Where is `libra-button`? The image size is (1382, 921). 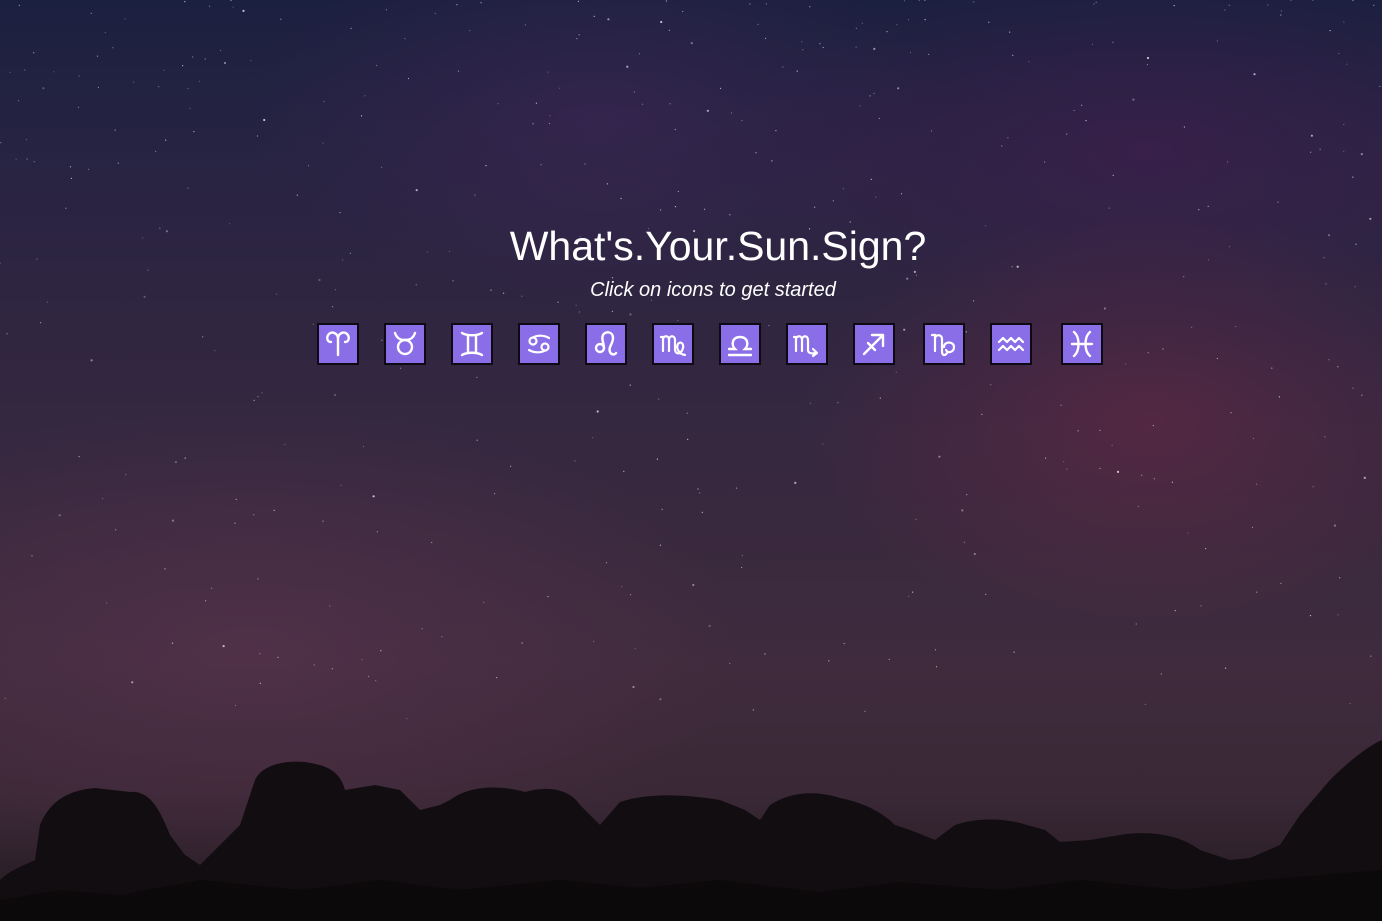
libra-button is located at coordinates (740, 344).